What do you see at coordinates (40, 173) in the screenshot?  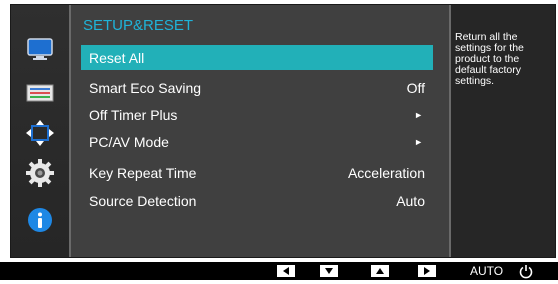 I see `gear-icon` at bounding box center [40, 173].